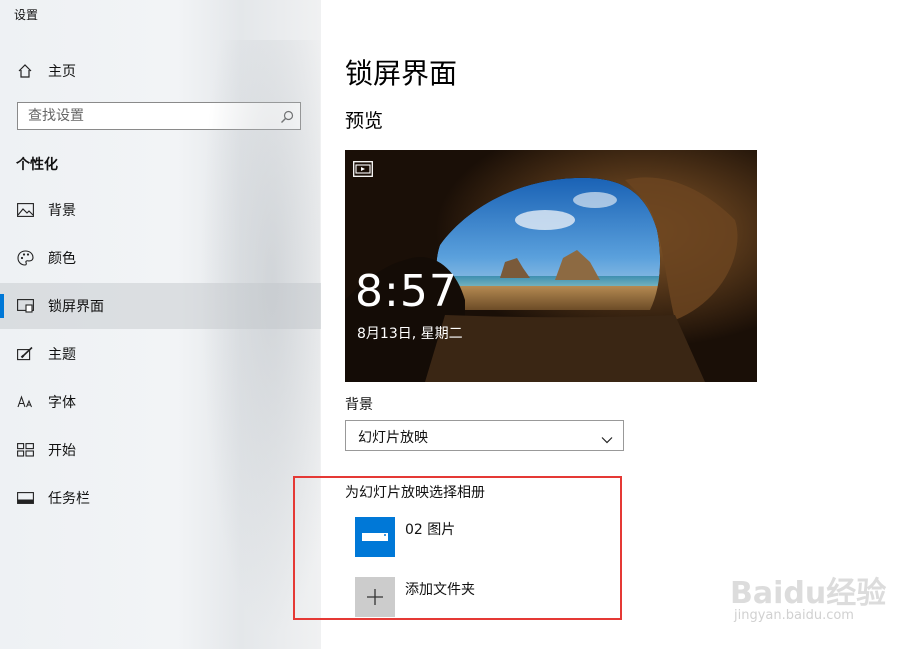 Image resolution: width=920 pixels, height=649 pixels. What do you see at coordinates (160, 498) in the screenshot?
I see `sidebar-item-taskbar: 任务栏` at bounding box center [160, 498].